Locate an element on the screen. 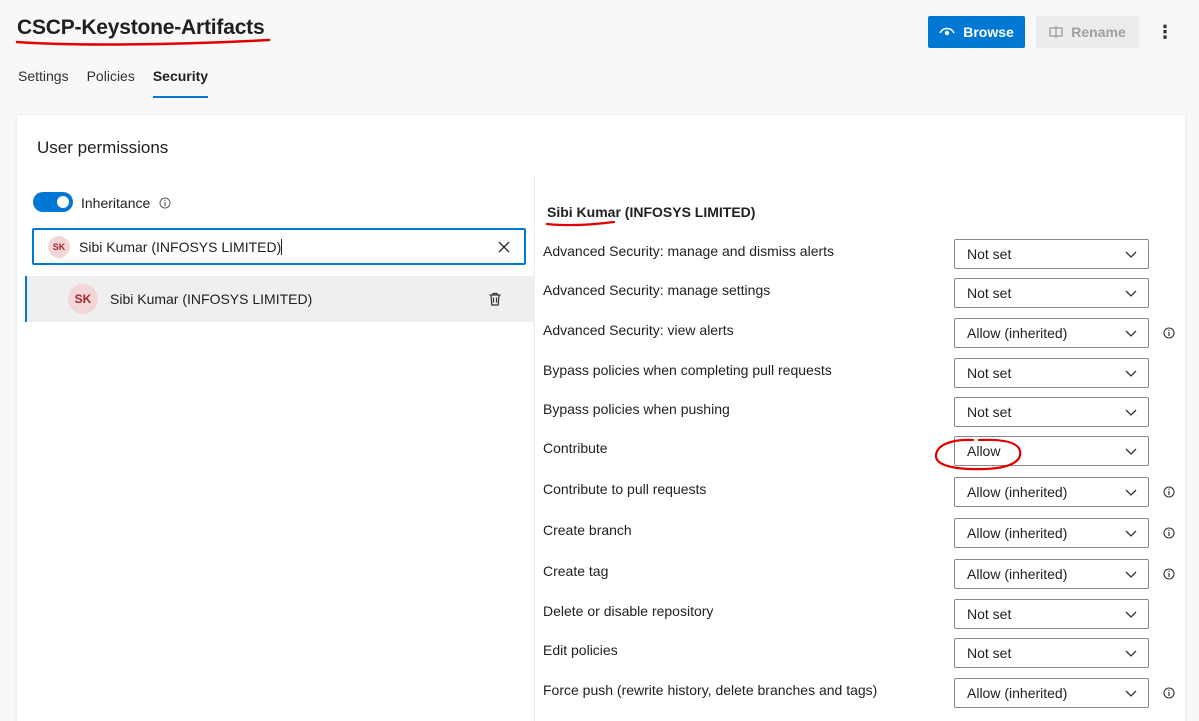  permission-label: Create branch is located at coordinates (587, 530).